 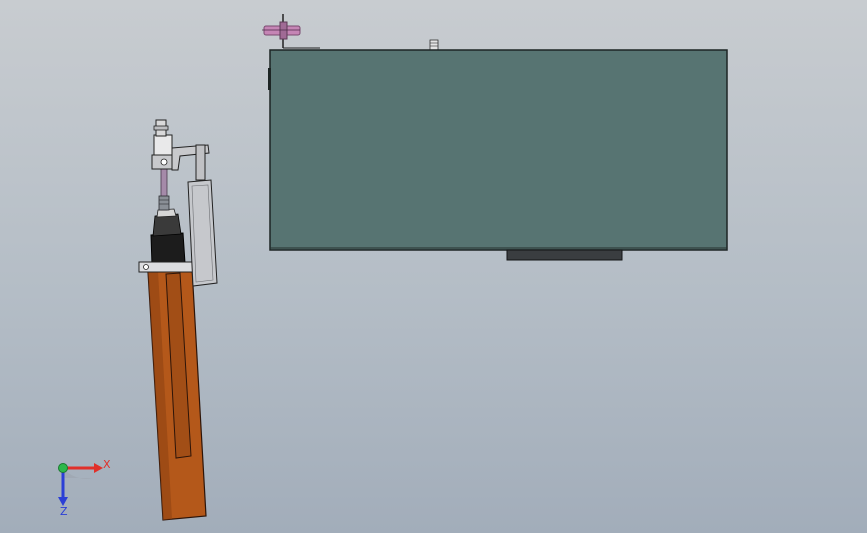 I want to click on top-screw, so click(x=434, y=45).